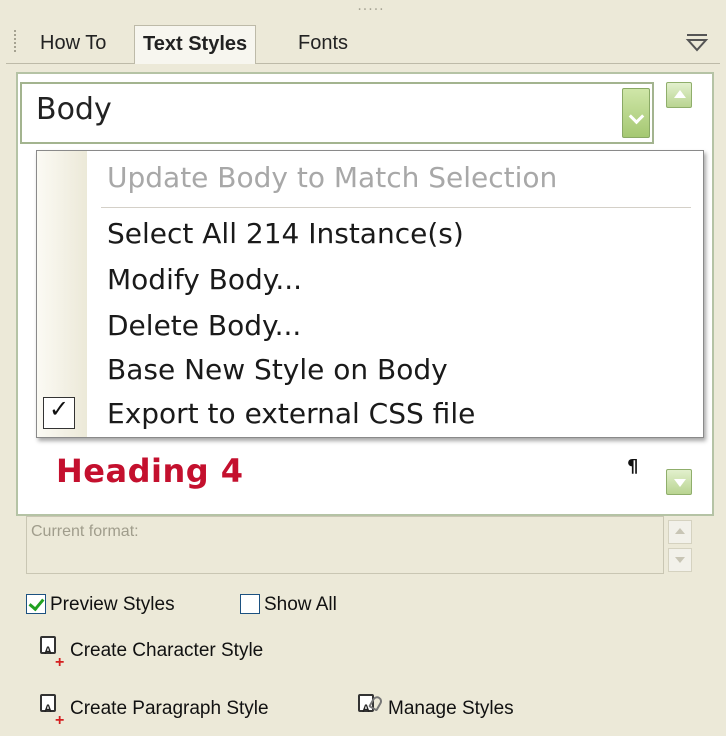 This screenshot has height=736, width=726. Describe the element at coordinates (73, 43) in the screenshot. I see `tab-how-to: How To` at that location.